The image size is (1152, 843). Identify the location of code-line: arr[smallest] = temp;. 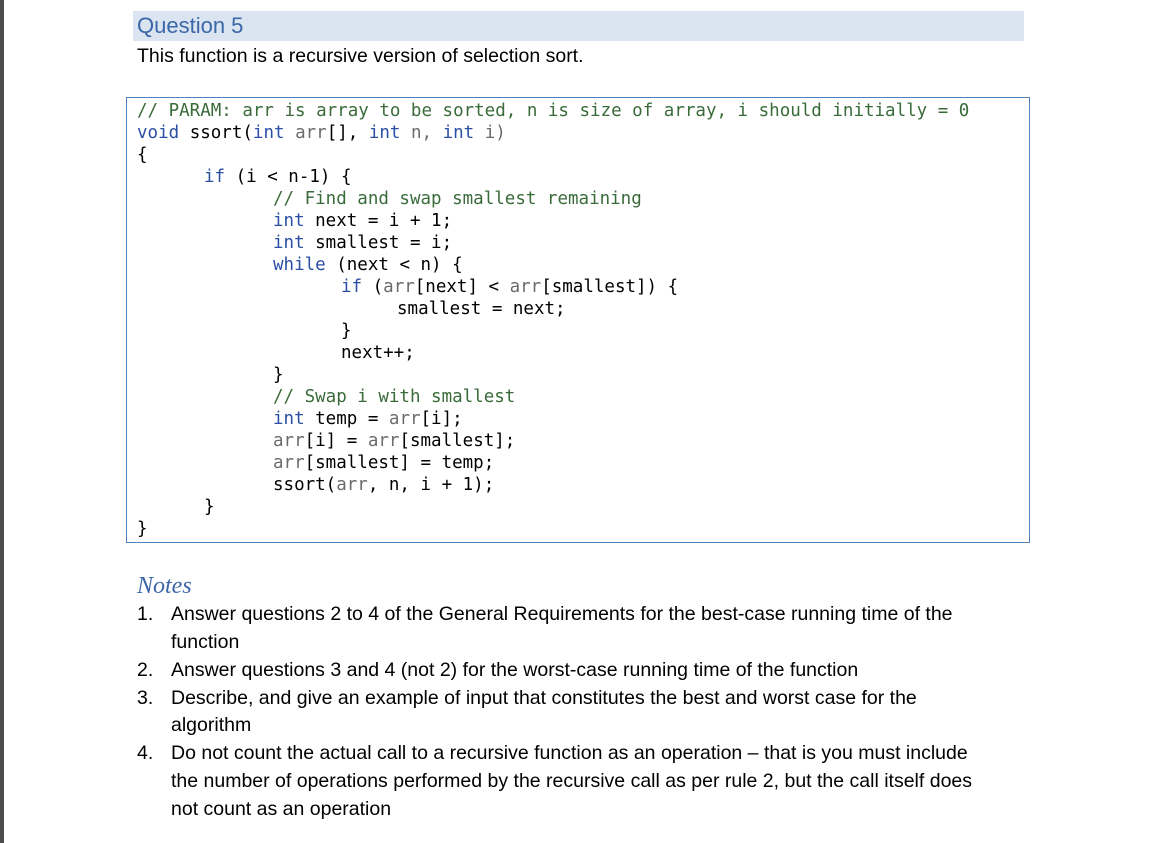
(383, 463).